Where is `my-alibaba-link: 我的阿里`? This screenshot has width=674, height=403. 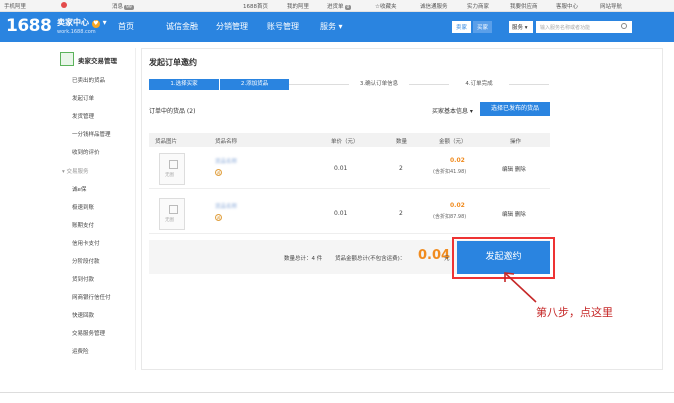
my-alibaba-link: 我的阿里 is located at coordinates (298, 6).